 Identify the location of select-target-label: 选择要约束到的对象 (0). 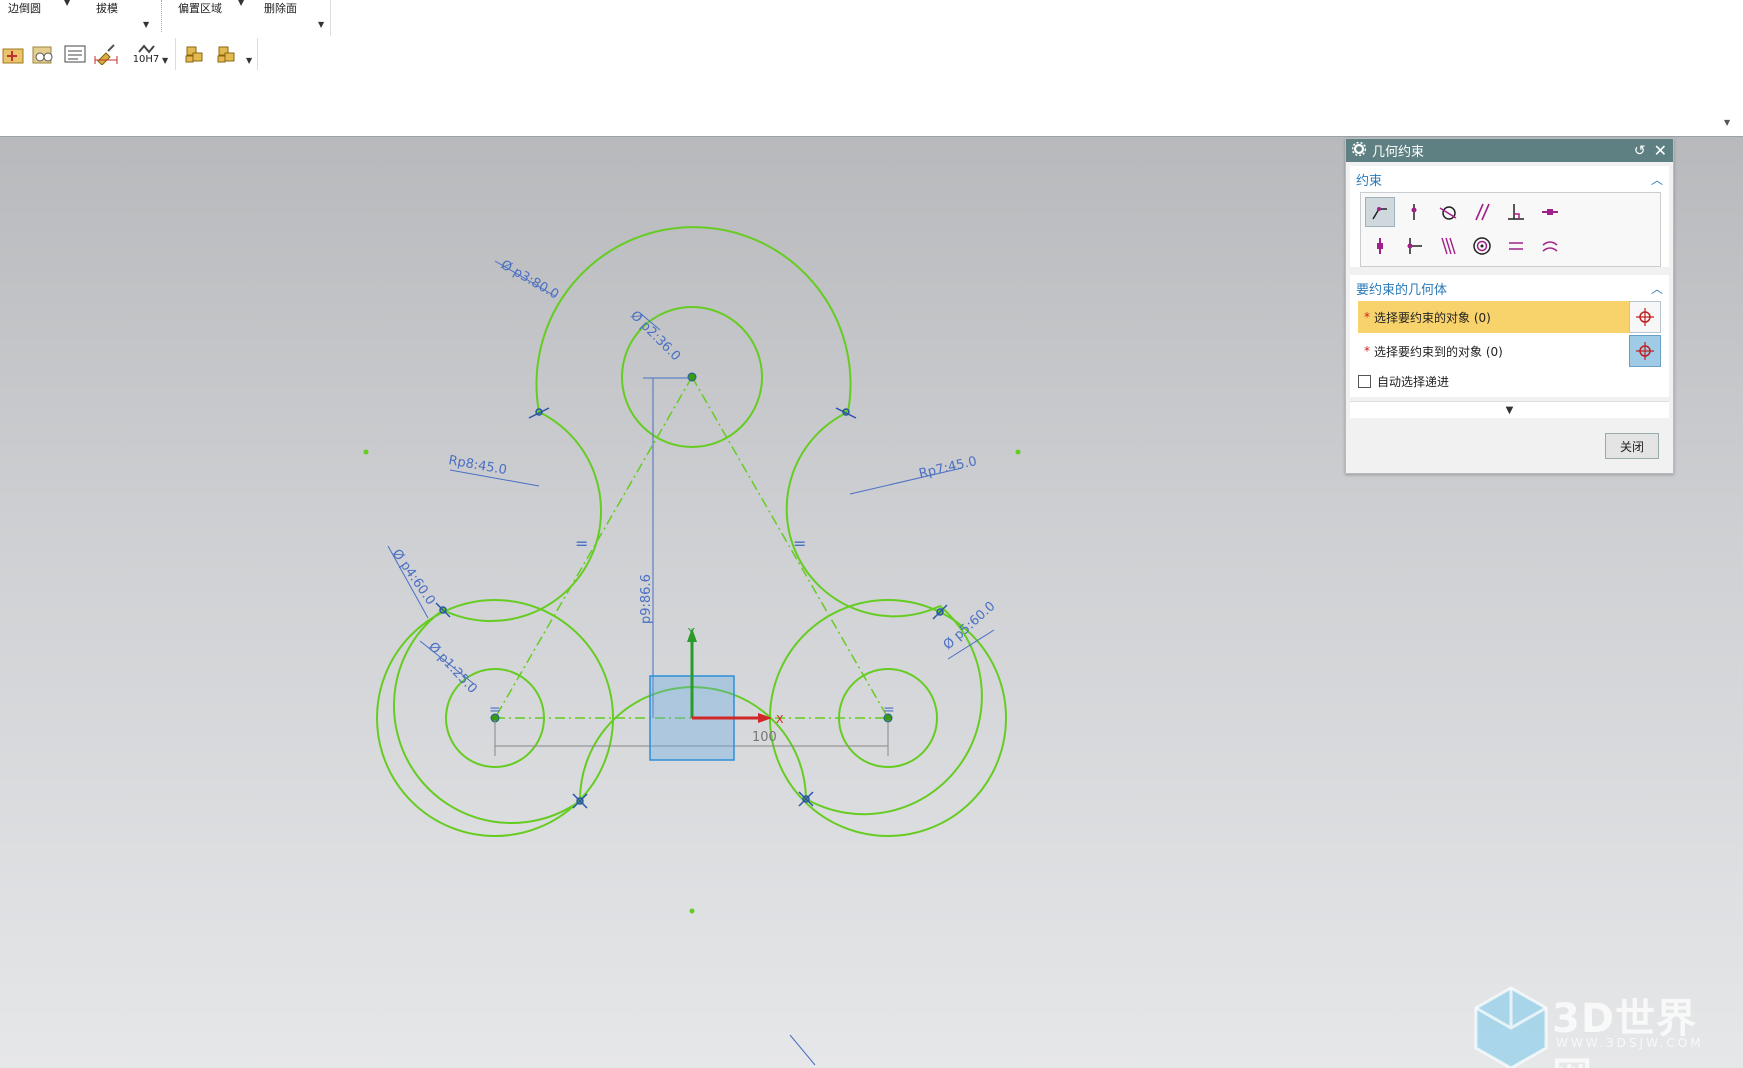
(1438, 351).